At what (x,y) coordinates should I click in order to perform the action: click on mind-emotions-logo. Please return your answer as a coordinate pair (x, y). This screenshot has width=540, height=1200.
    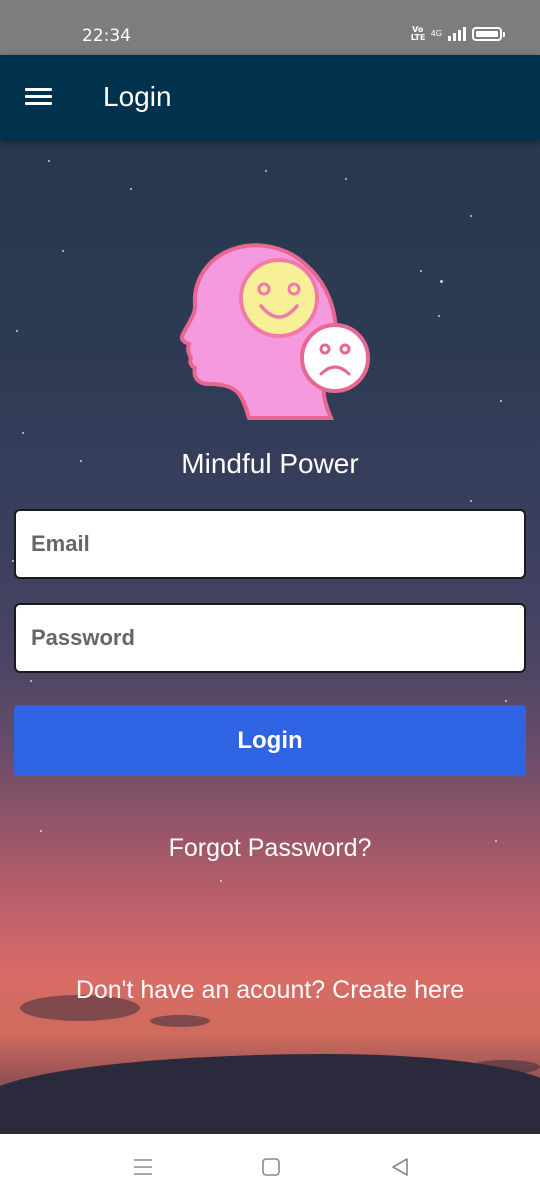
    Looking at the image, I should click on (274, 331).